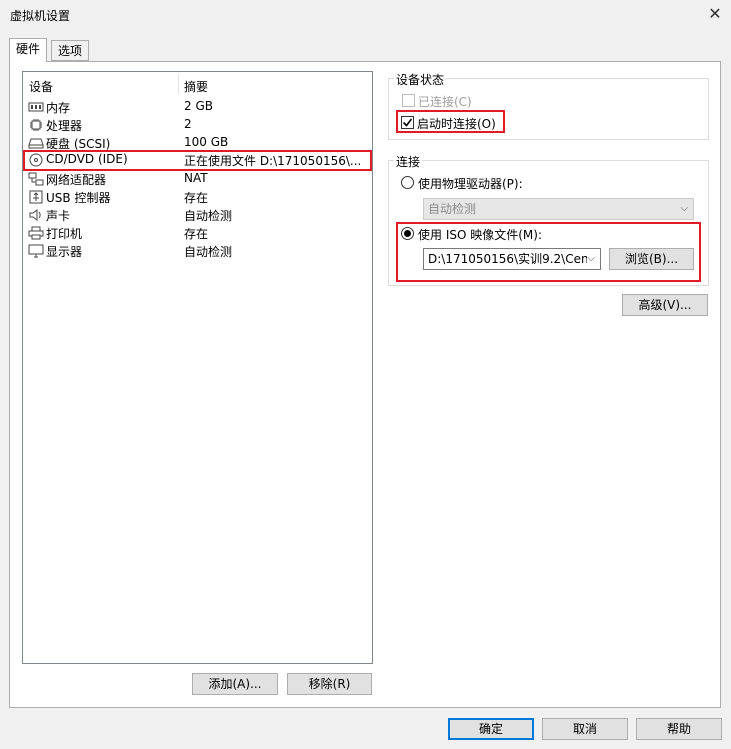 The image size is (731, 749). Describe the element at coordinates (329, 684) in the screenshot. I see `remove-device-button: 移除(R)` at that location.